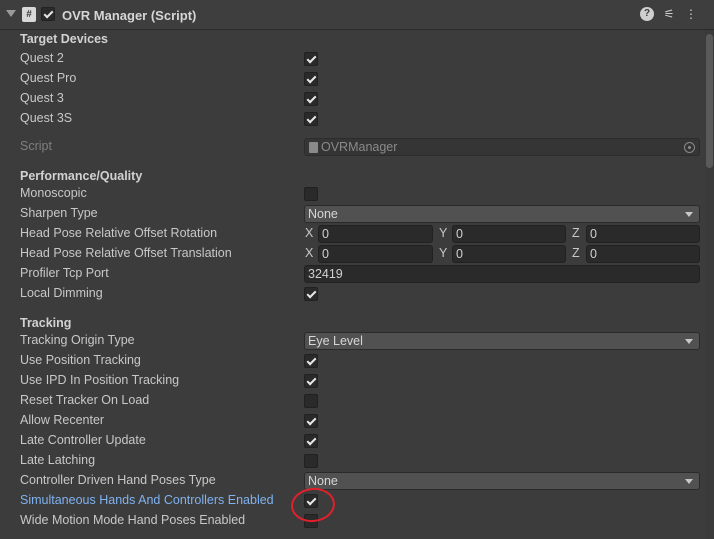  What do you see at coordinates (352, 294) in the screenshot?
I see `row-local-dimming: Local Dimming` at bounding box center [352, 294].